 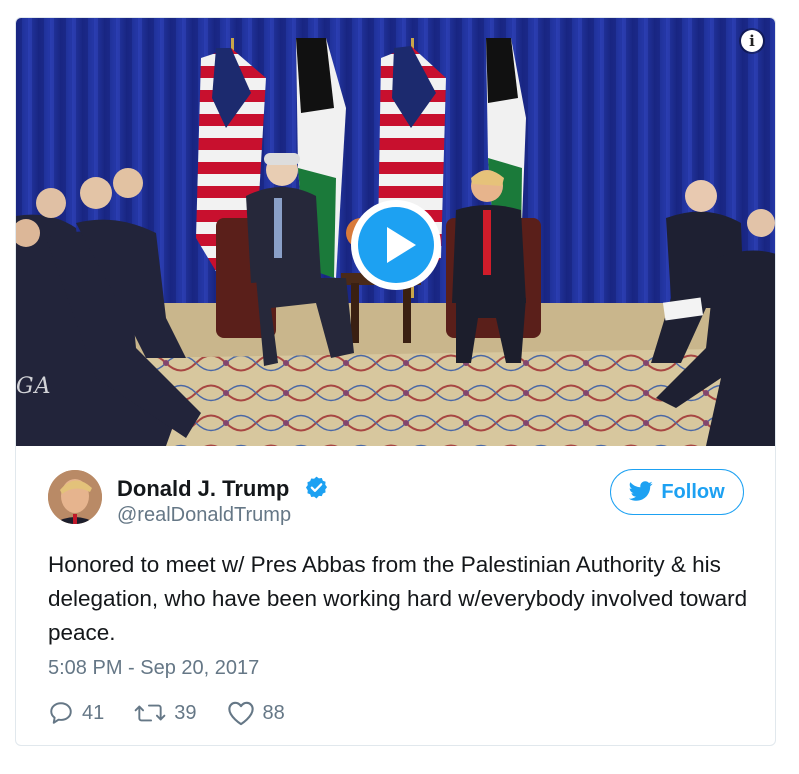 What do you see at coordinates (76, 713) in the screenshot?
I see `reply-action: 41` at bounding box center [76, 713].